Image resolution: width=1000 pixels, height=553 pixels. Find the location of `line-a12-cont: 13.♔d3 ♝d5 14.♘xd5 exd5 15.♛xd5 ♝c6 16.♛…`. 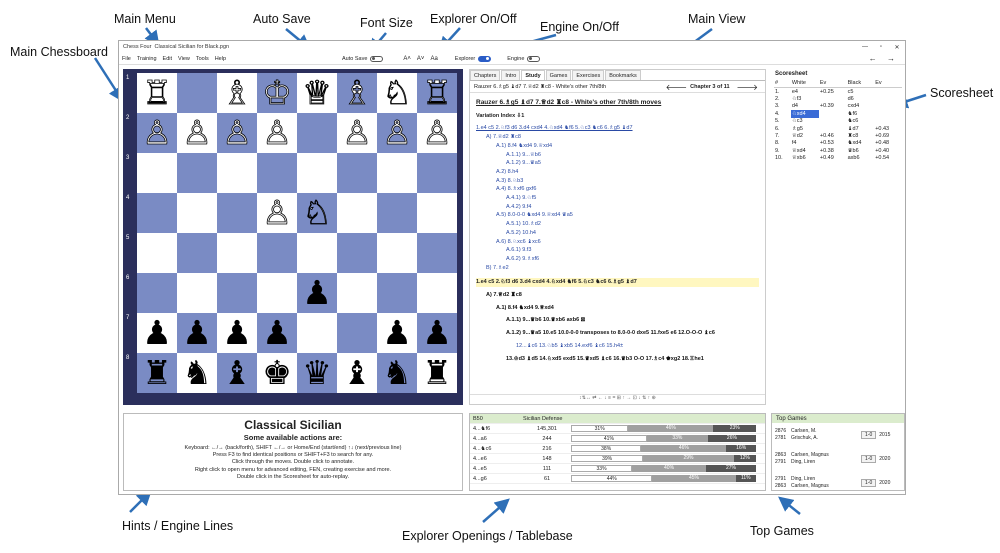

line-a12-cont: 13.♔d3 ♝d5 14.♘xd5 exd5 15.♛xd5 ♝c6 16.♛… is located at coordinates (632, 359).